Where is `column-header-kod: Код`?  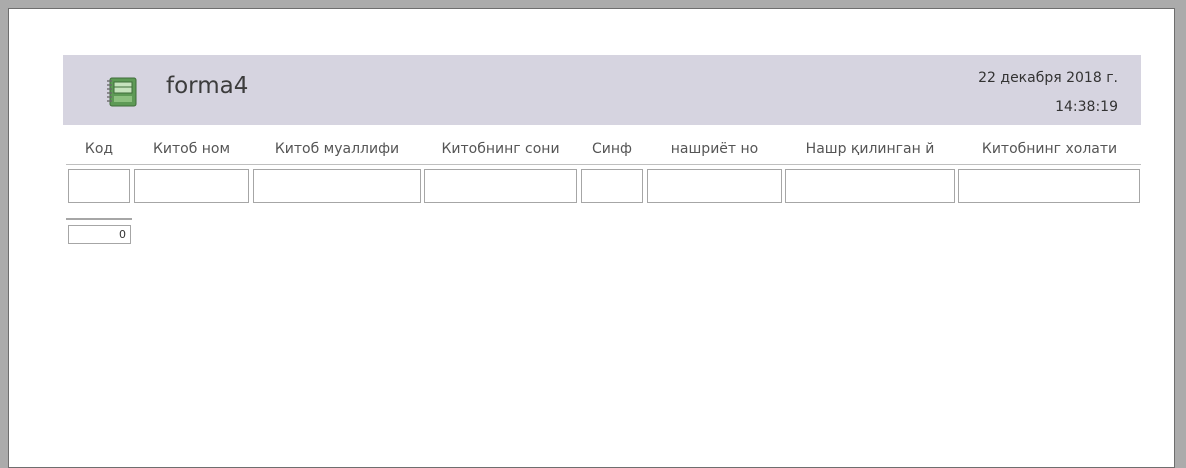 column-header-kod: Код is located at coordinates (99, 149).